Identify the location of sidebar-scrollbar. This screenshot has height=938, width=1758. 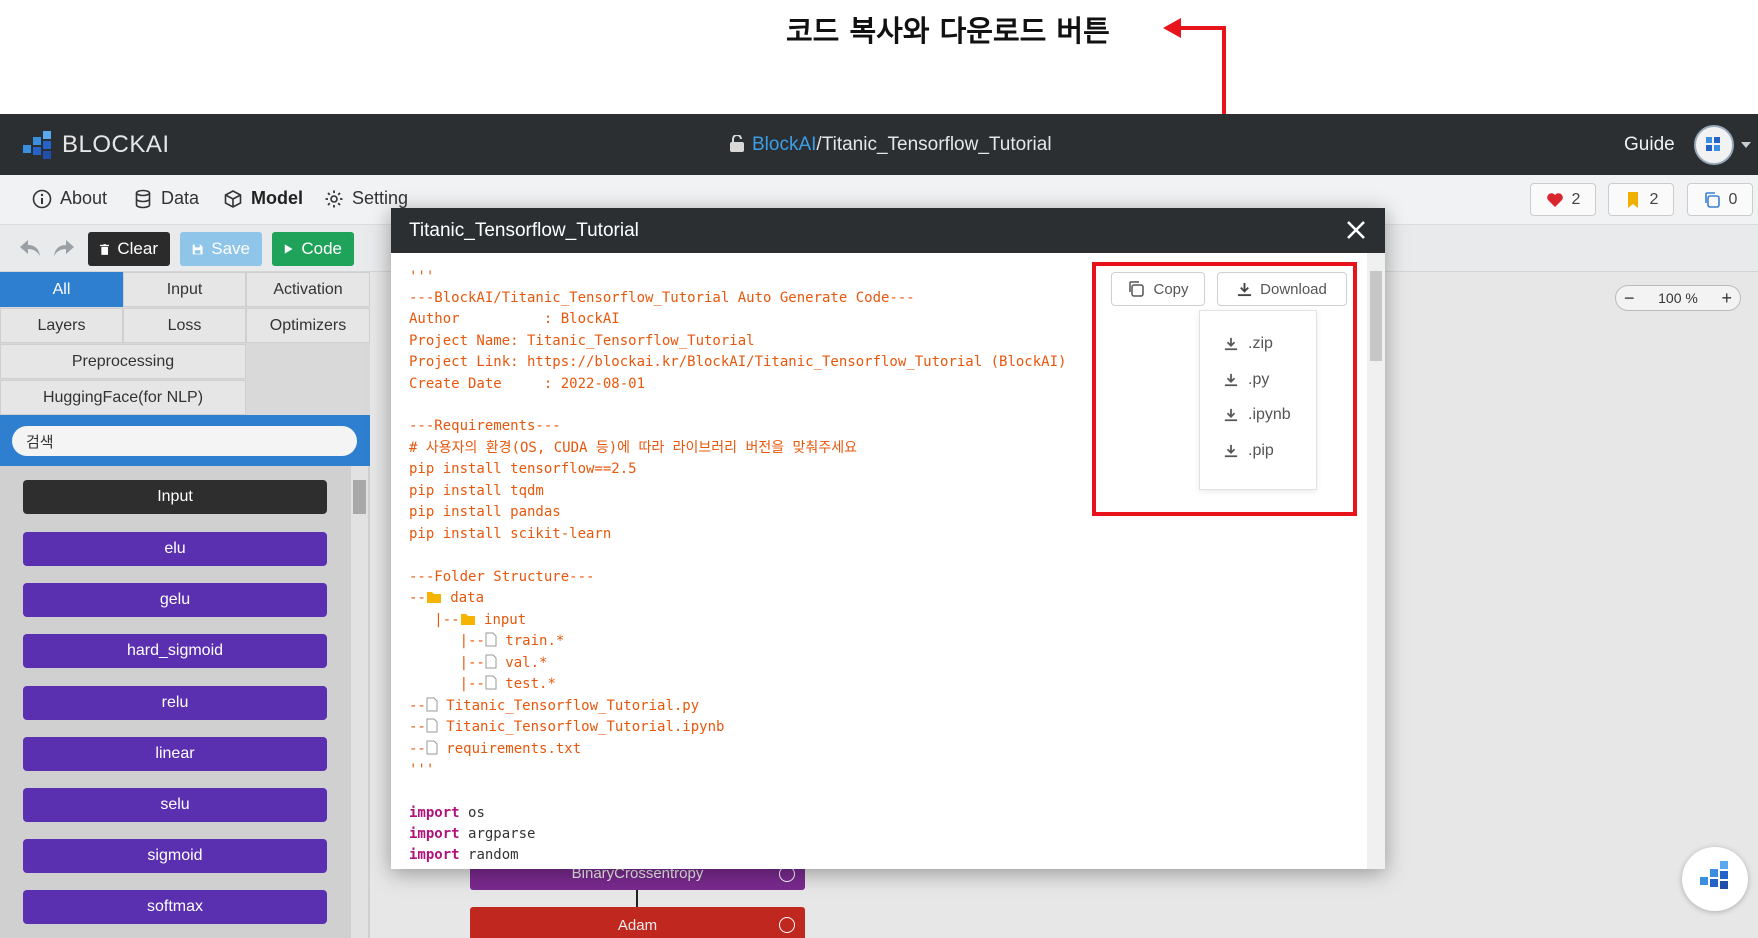
(359, 702).